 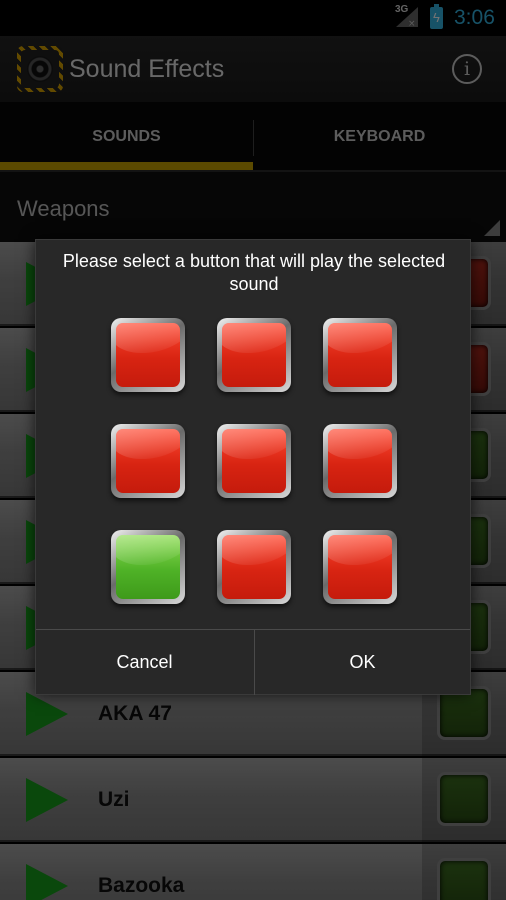 I want to click on cancel-button: Cancel, so click(x=144, y=662).